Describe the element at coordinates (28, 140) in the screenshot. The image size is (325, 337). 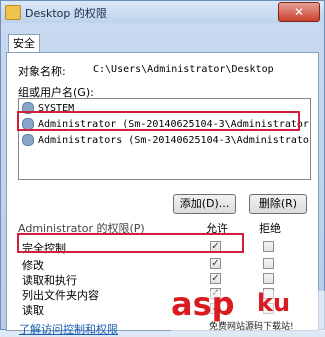
I see `user-group-icon` at that location.